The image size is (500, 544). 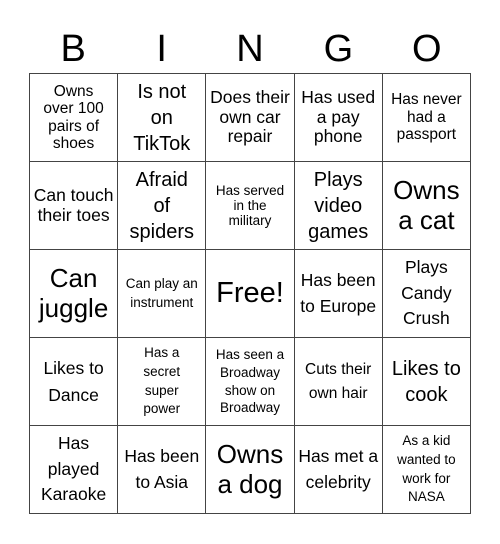 I want to click on bingo-header: B I N G O, so click(x=250, y=49).